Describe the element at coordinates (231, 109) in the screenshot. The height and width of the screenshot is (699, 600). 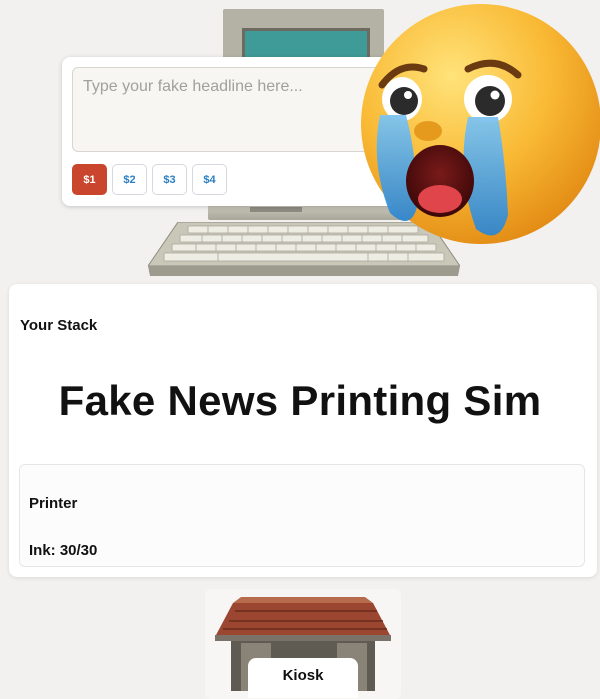
I see `headline-input` at that location.